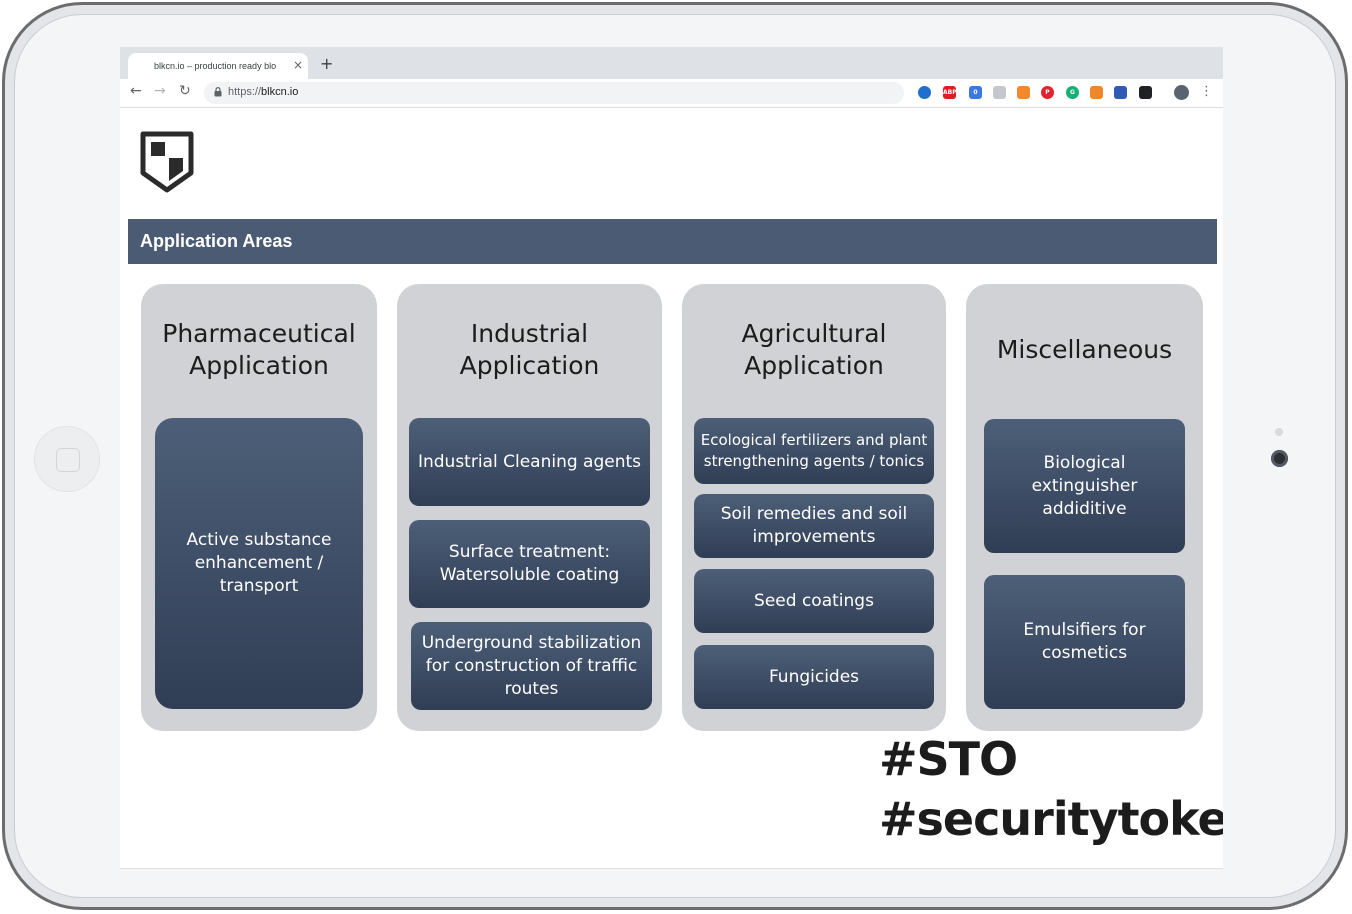 This screenshot has width=1352, height=914. I want to click on adblock-plus-extension-icon: ABP, so click(950, 92).